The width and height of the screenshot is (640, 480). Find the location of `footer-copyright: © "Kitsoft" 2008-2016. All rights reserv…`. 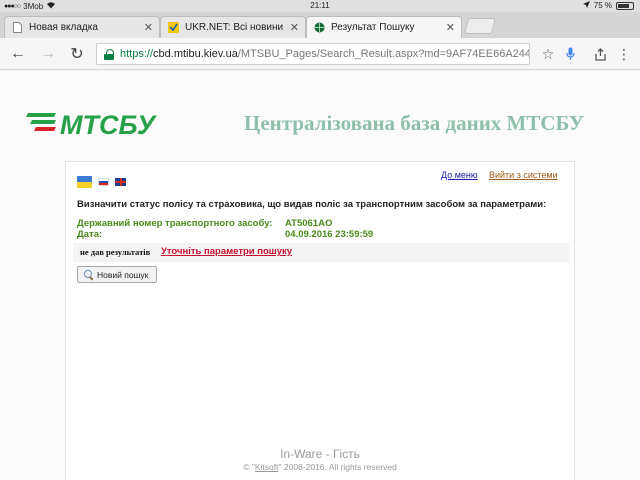

footer-copyright: © "Kitsoft" 2008-2016. All rights reserv… is located at coordinates (320, 467).